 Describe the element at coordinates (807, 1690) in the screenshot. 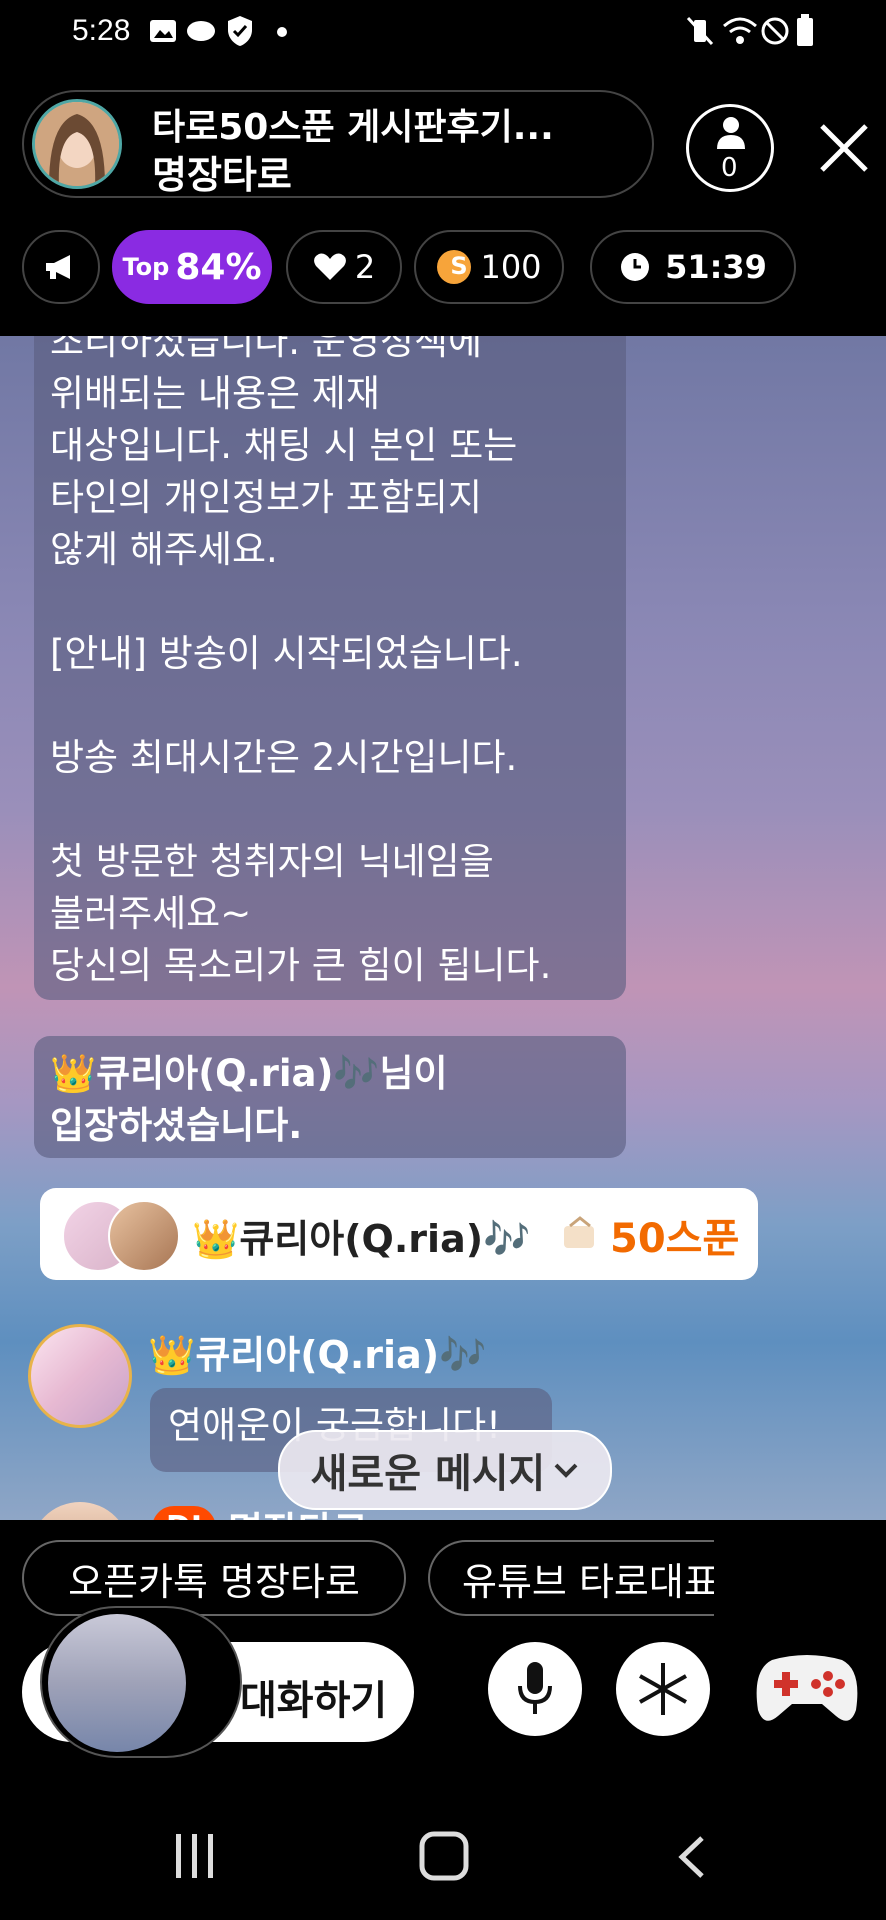

I see `game-controller-icon` at that location.